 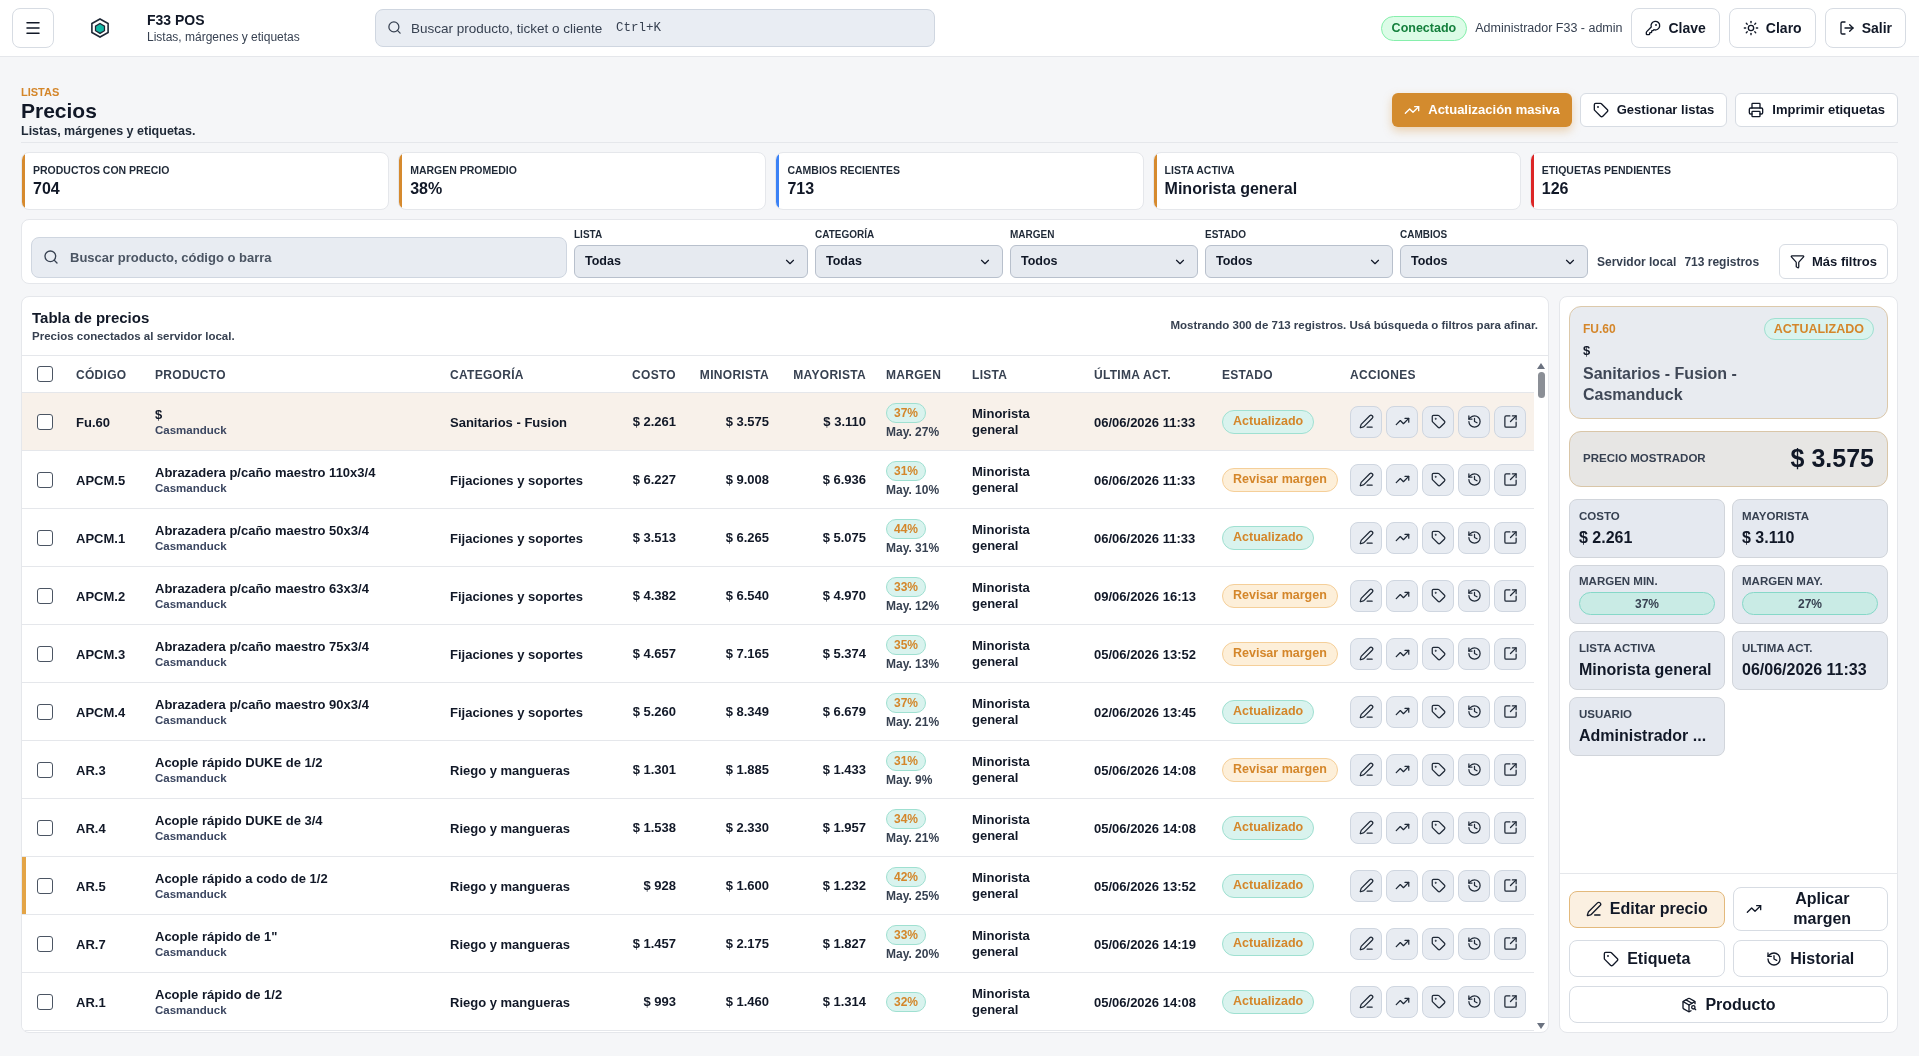 I want to click on update-date: 06/06/2026 11:33, so click(x=1145, y=480).